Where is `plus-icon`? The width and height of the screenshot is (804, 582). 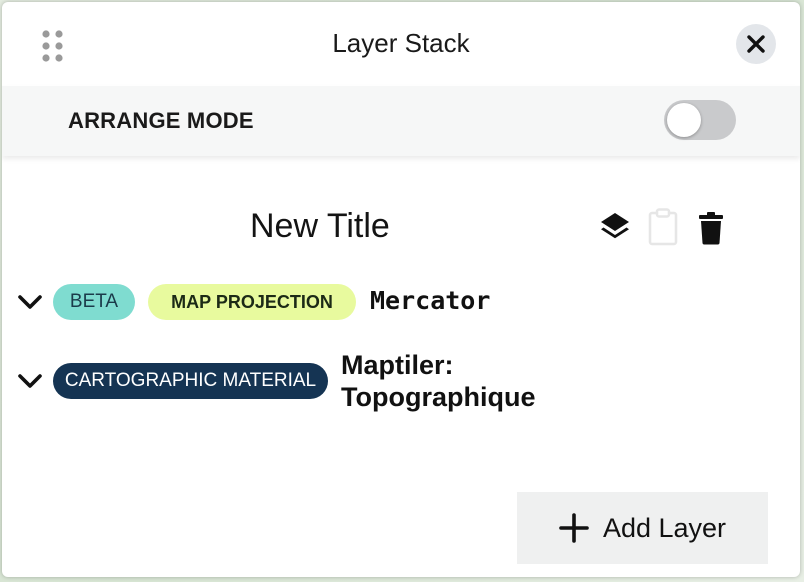 plus-icon is located at coordinates (574, 528).